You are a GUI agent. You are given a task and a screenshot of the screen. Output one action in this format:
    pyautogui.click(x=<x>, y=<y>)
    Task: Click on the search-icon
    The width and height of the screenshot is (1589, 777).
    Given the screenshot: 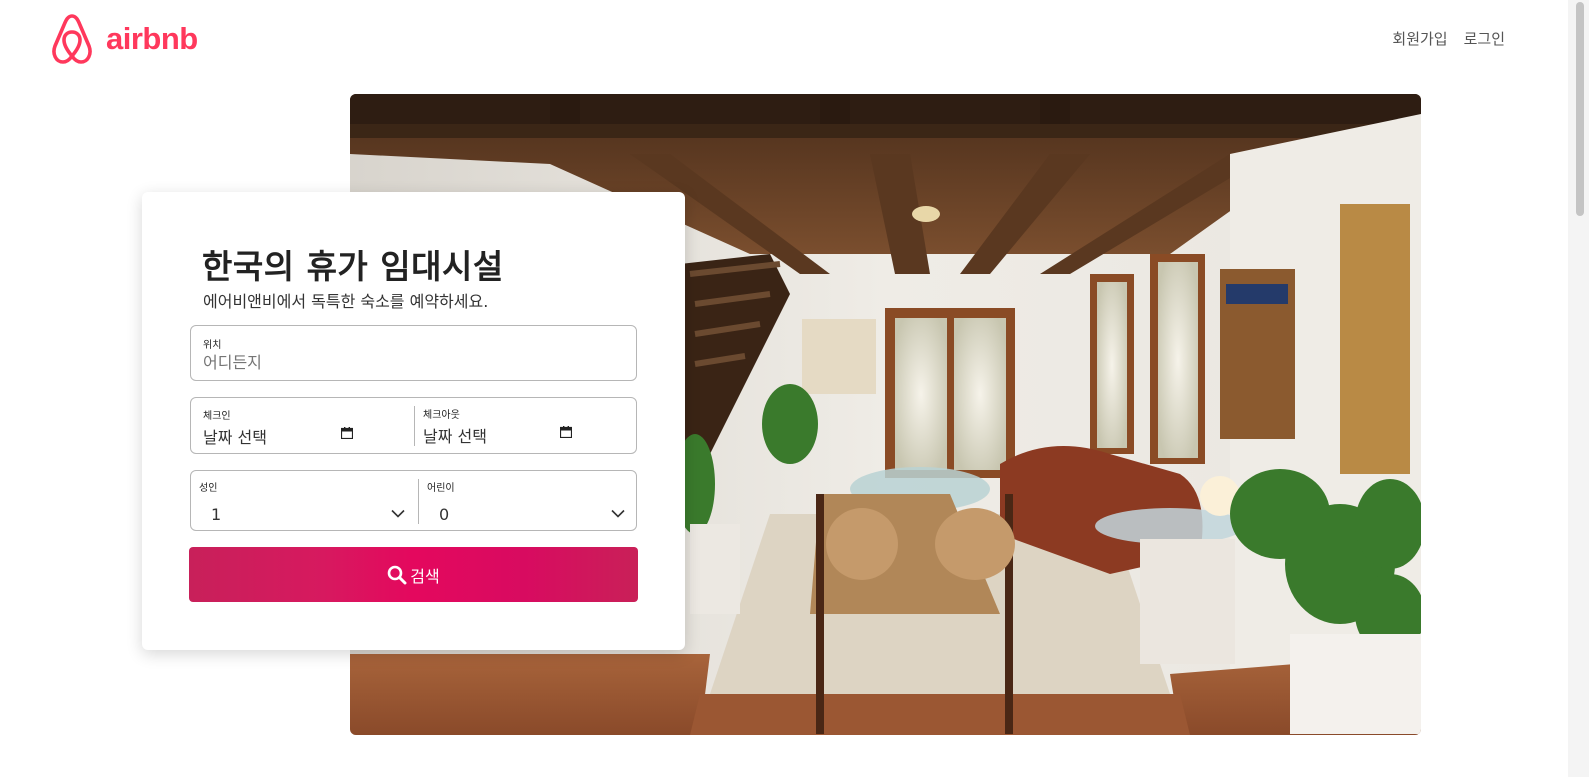 What is the action you would take?
    pyautogui.click(x=397, y=574)
    